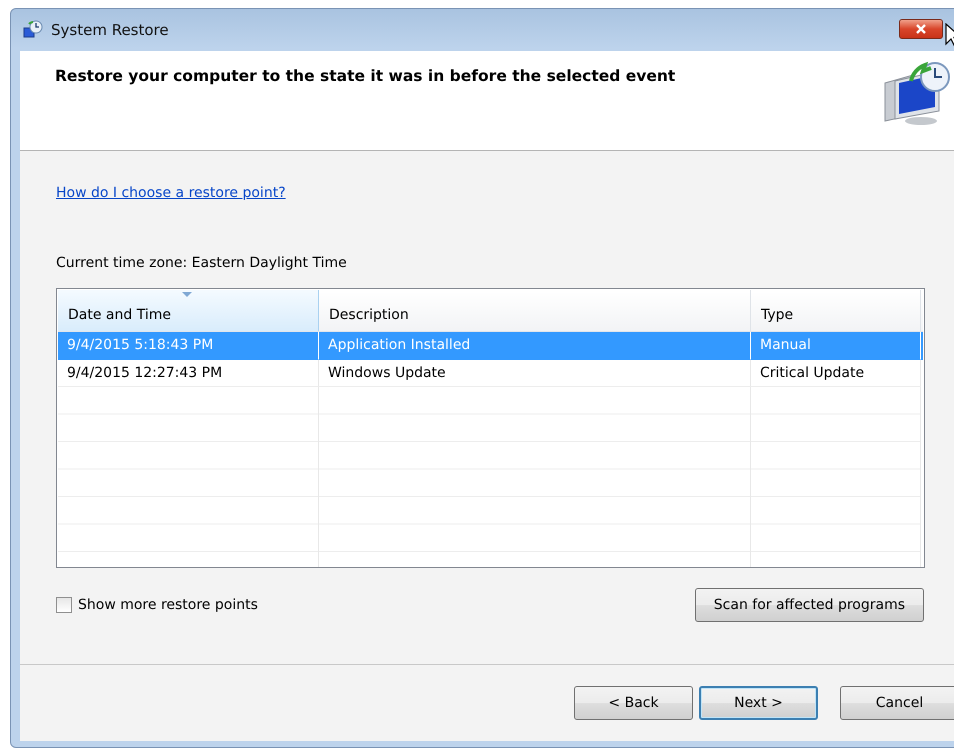 The width and height of the screenshot is (954, 753). What do you see at coordinates (758, 703) in the screenshot?
I see `dialog-button: Next >` at bounding box center [758, 703].